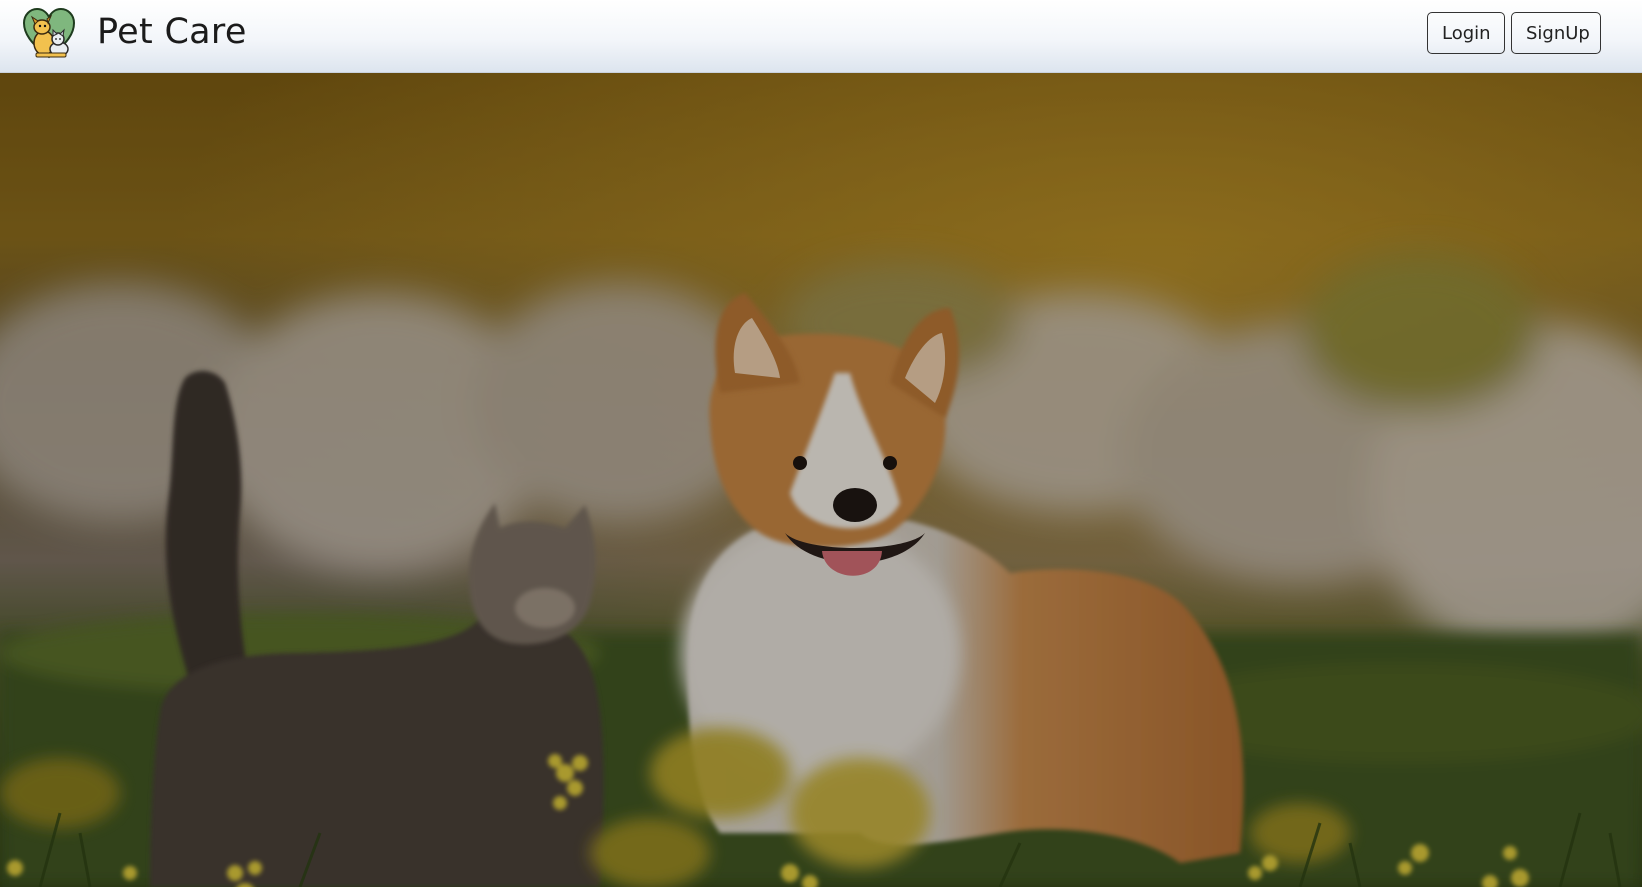  Describe the element at coordinates (821, 36) in the screenshot. I see `top-navbar: Pet Care Login SignUp` at that location.